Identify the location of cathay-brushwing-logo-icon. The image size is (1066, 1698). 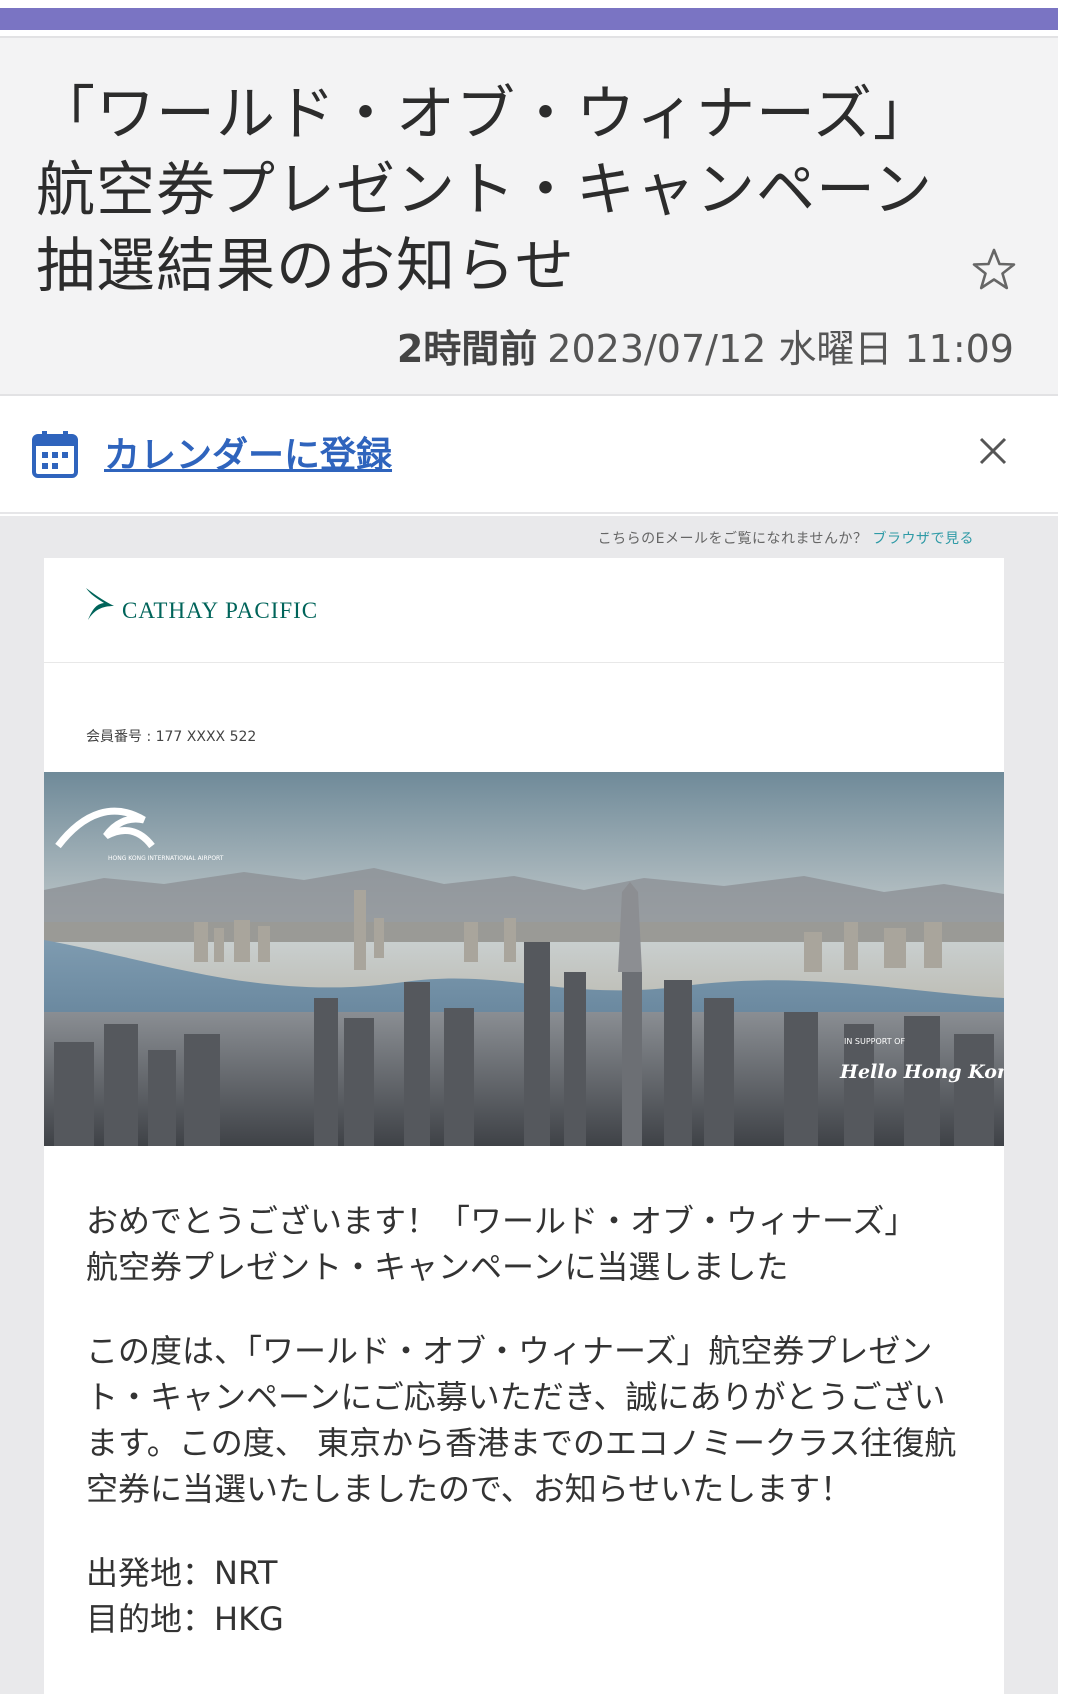
(100, 604).